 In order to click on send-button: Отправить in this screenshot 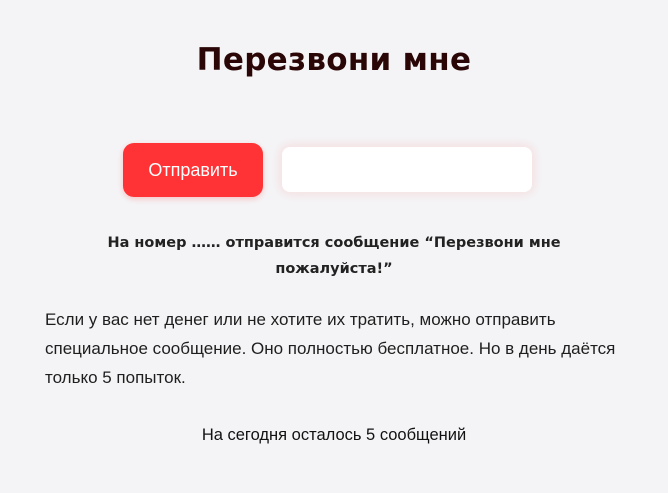, I will do `click(193, 170)`.